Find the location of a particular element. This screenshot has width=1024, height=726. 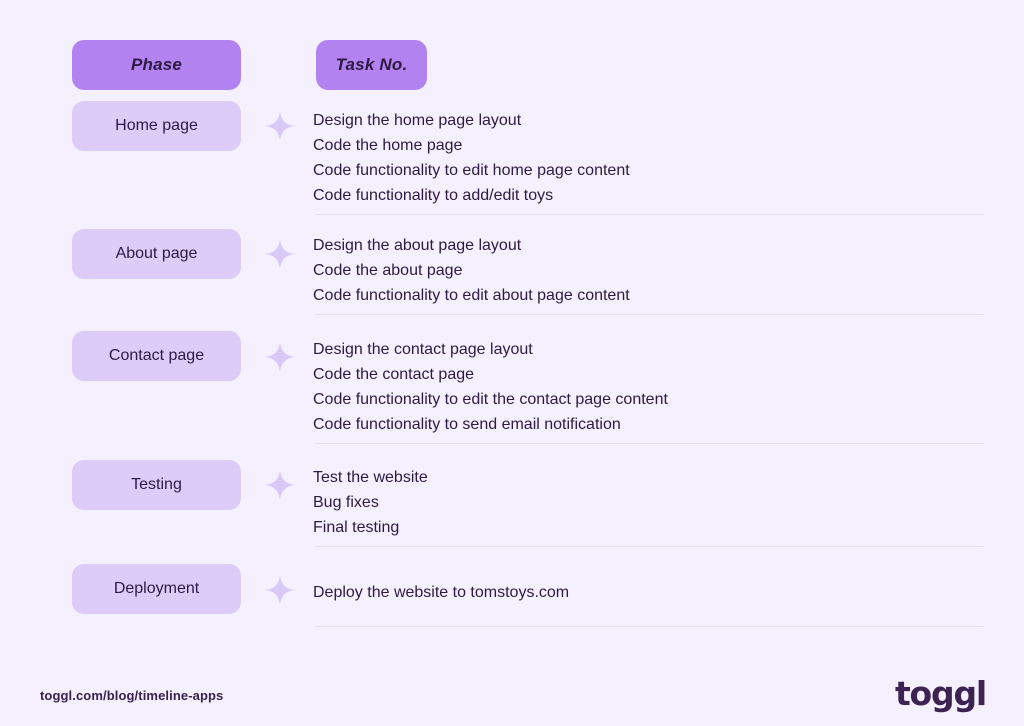

task-item: Design the about page layout is located at coordinates (471, 245).